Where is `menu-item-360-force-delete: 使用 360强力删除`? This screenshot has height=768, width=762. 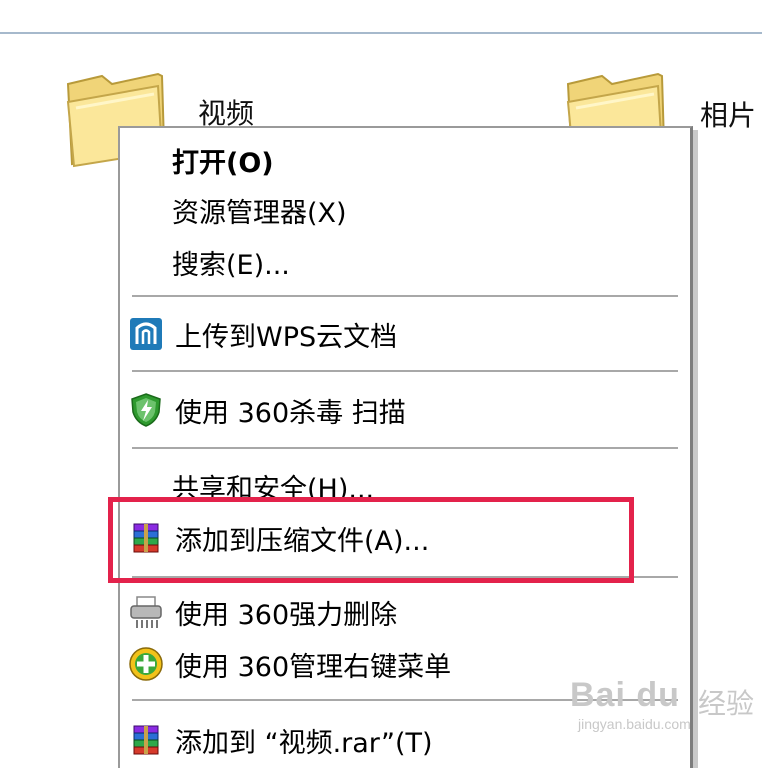
menu-item-360-force-delete: 使用 360强力删除 is located at coordinates (402, 612).